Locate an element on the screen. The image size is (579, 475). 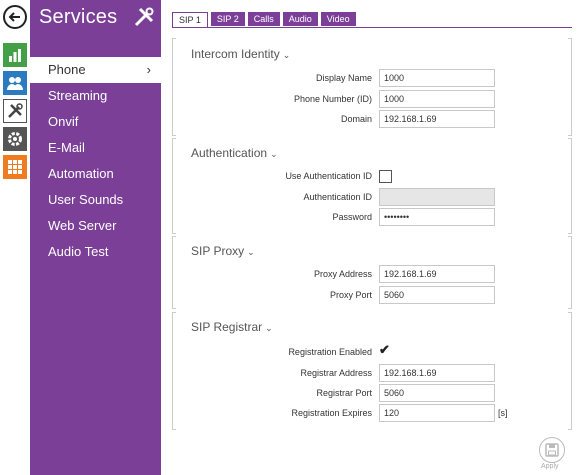
sidebar-item-label: User Sounds is located at coordinates (86, 199).